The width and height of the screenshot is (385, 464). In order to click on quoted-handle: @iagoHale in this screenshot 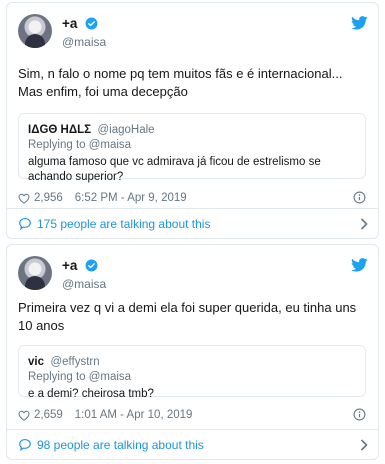, I will do `click(126, 130)`.